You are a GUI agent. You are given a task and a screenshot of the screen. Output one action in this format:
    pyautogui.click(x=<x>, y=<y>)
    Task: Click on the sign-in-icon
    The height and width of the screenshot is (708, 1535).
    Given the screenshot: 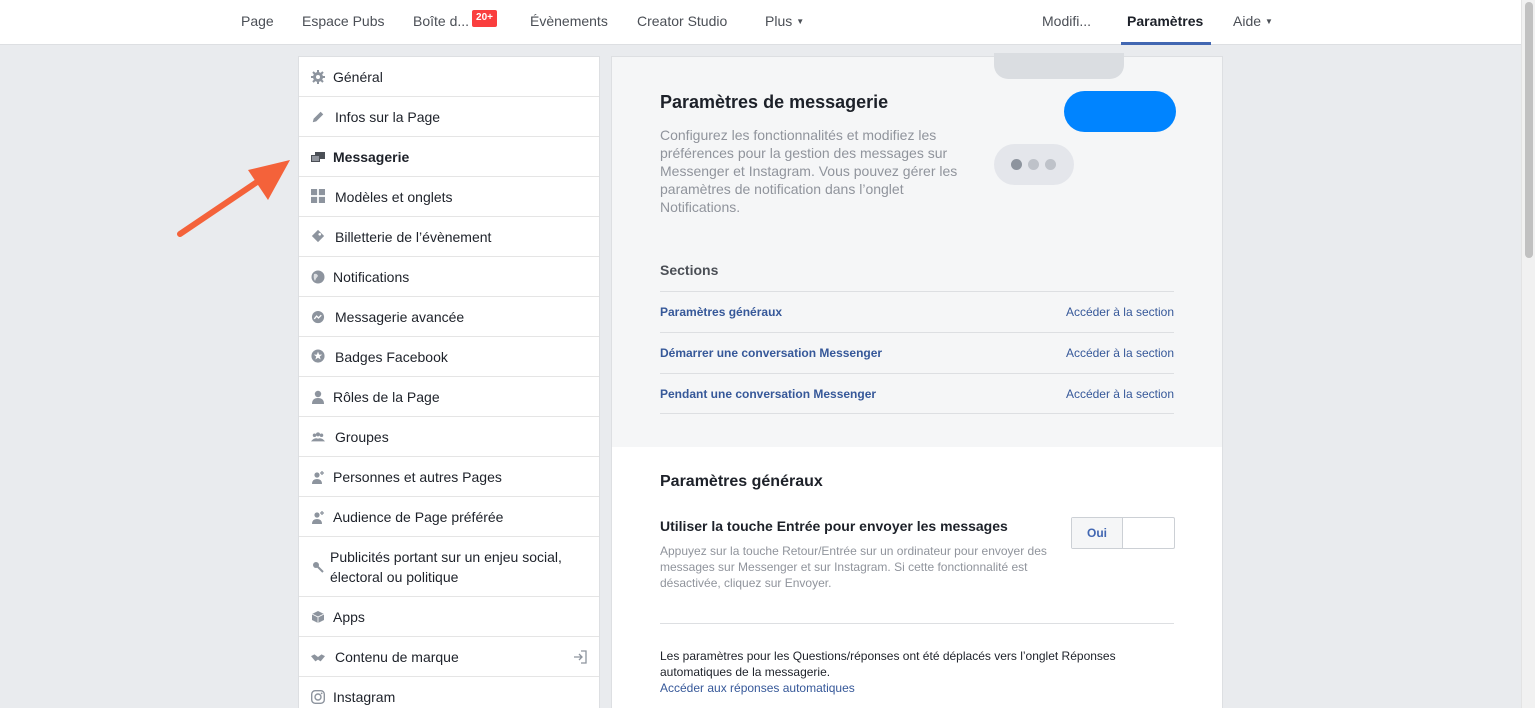 What is the action you would take?
    pyautogui.click(x=580, y=658)
    